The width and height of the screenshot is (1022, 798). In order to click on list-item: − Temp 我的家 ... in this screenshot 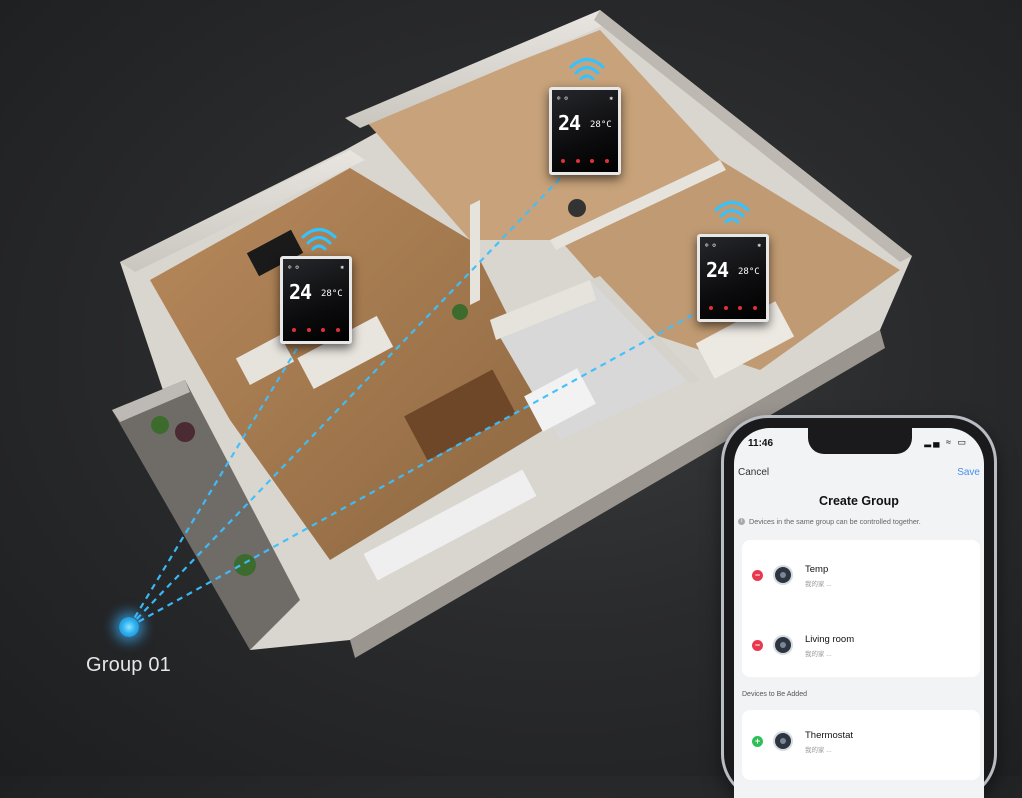, I will do `click(861, 578)`.